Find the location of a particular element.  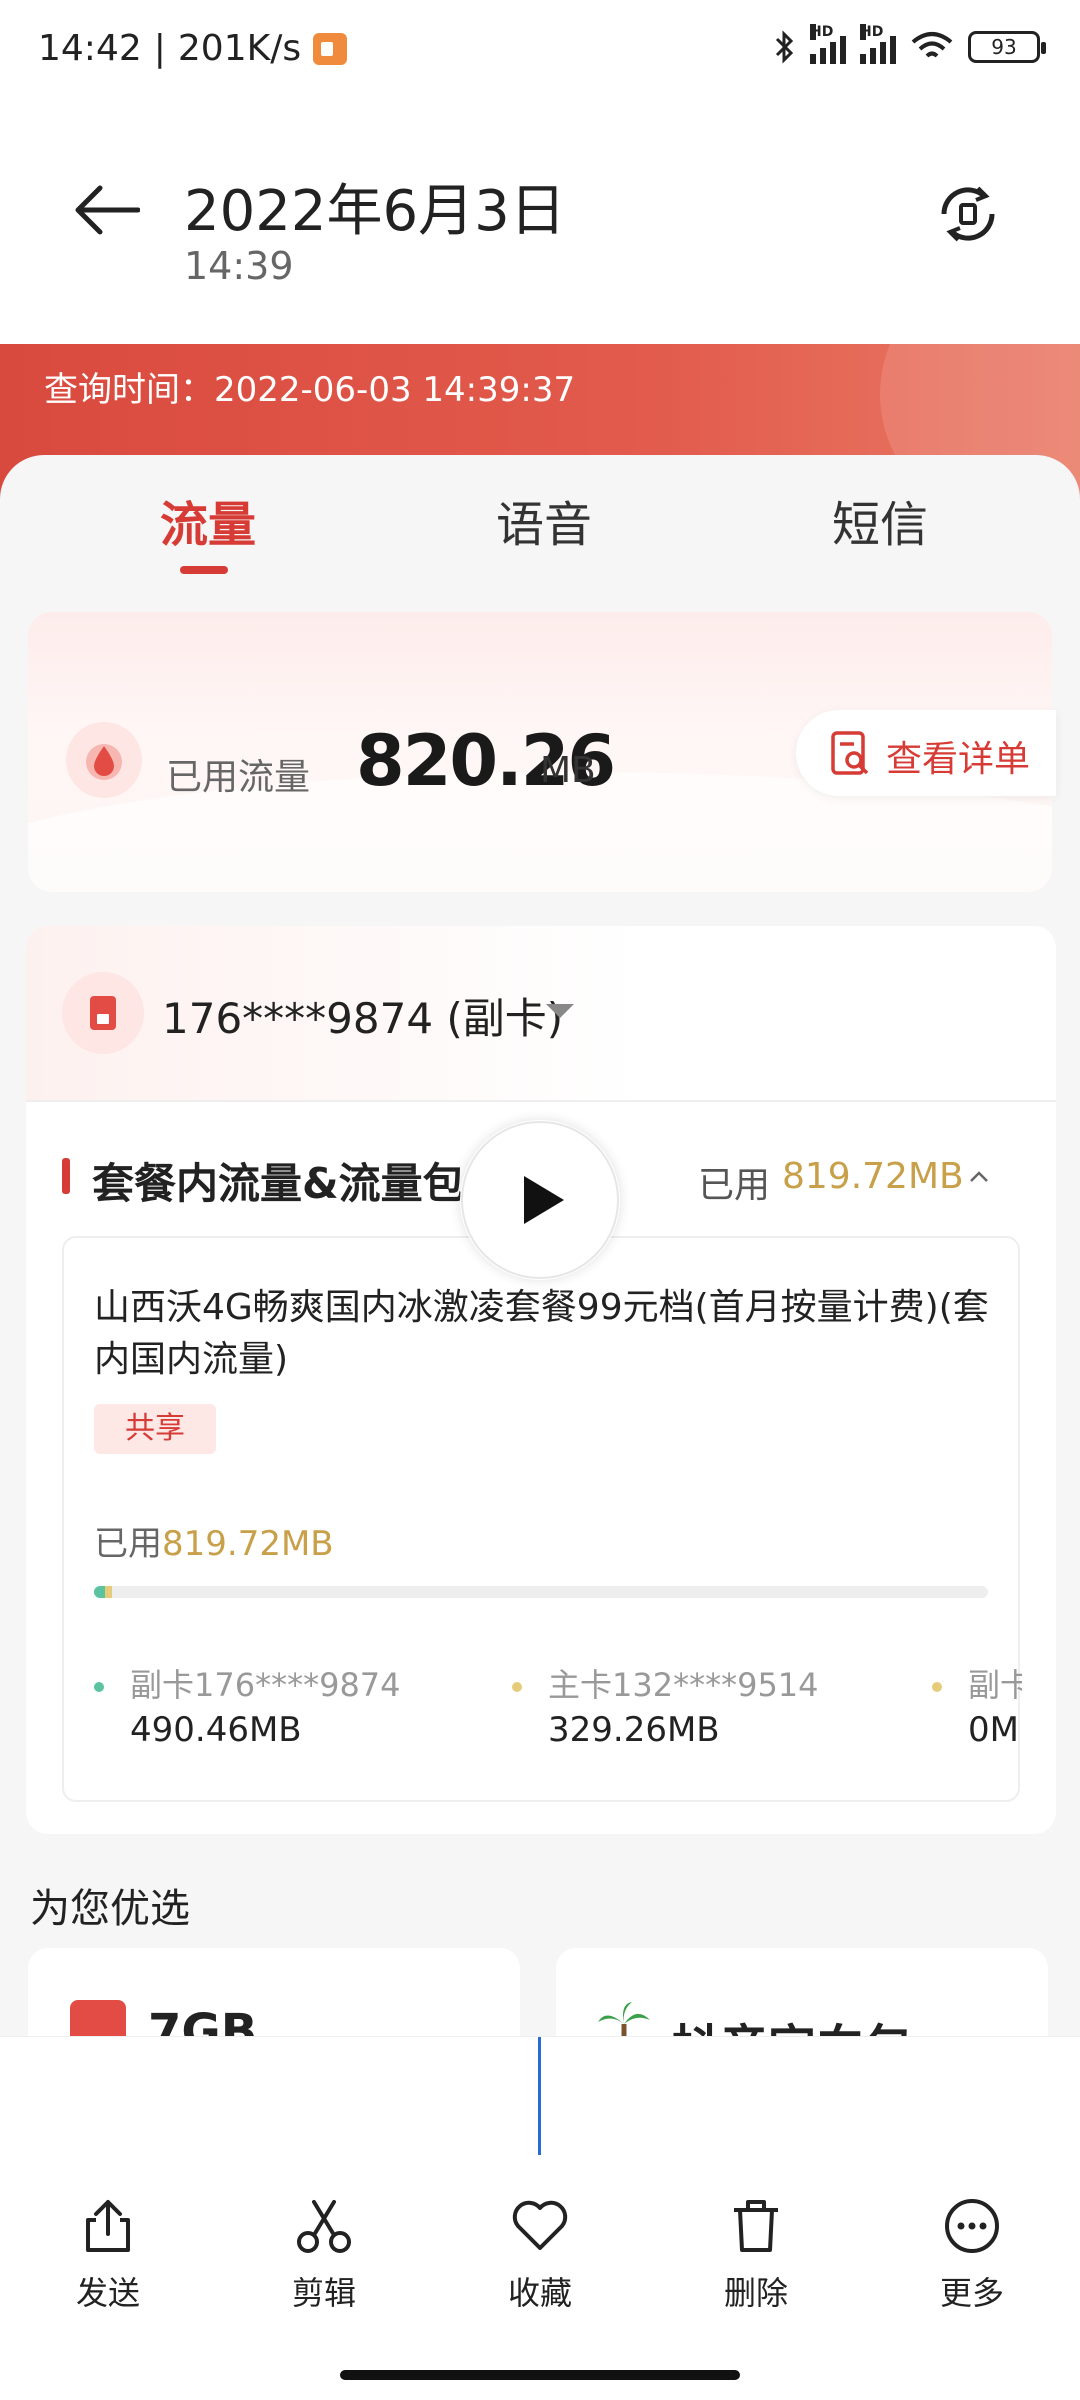

tab-sms: 短信 is located at coordinates (880, 520).